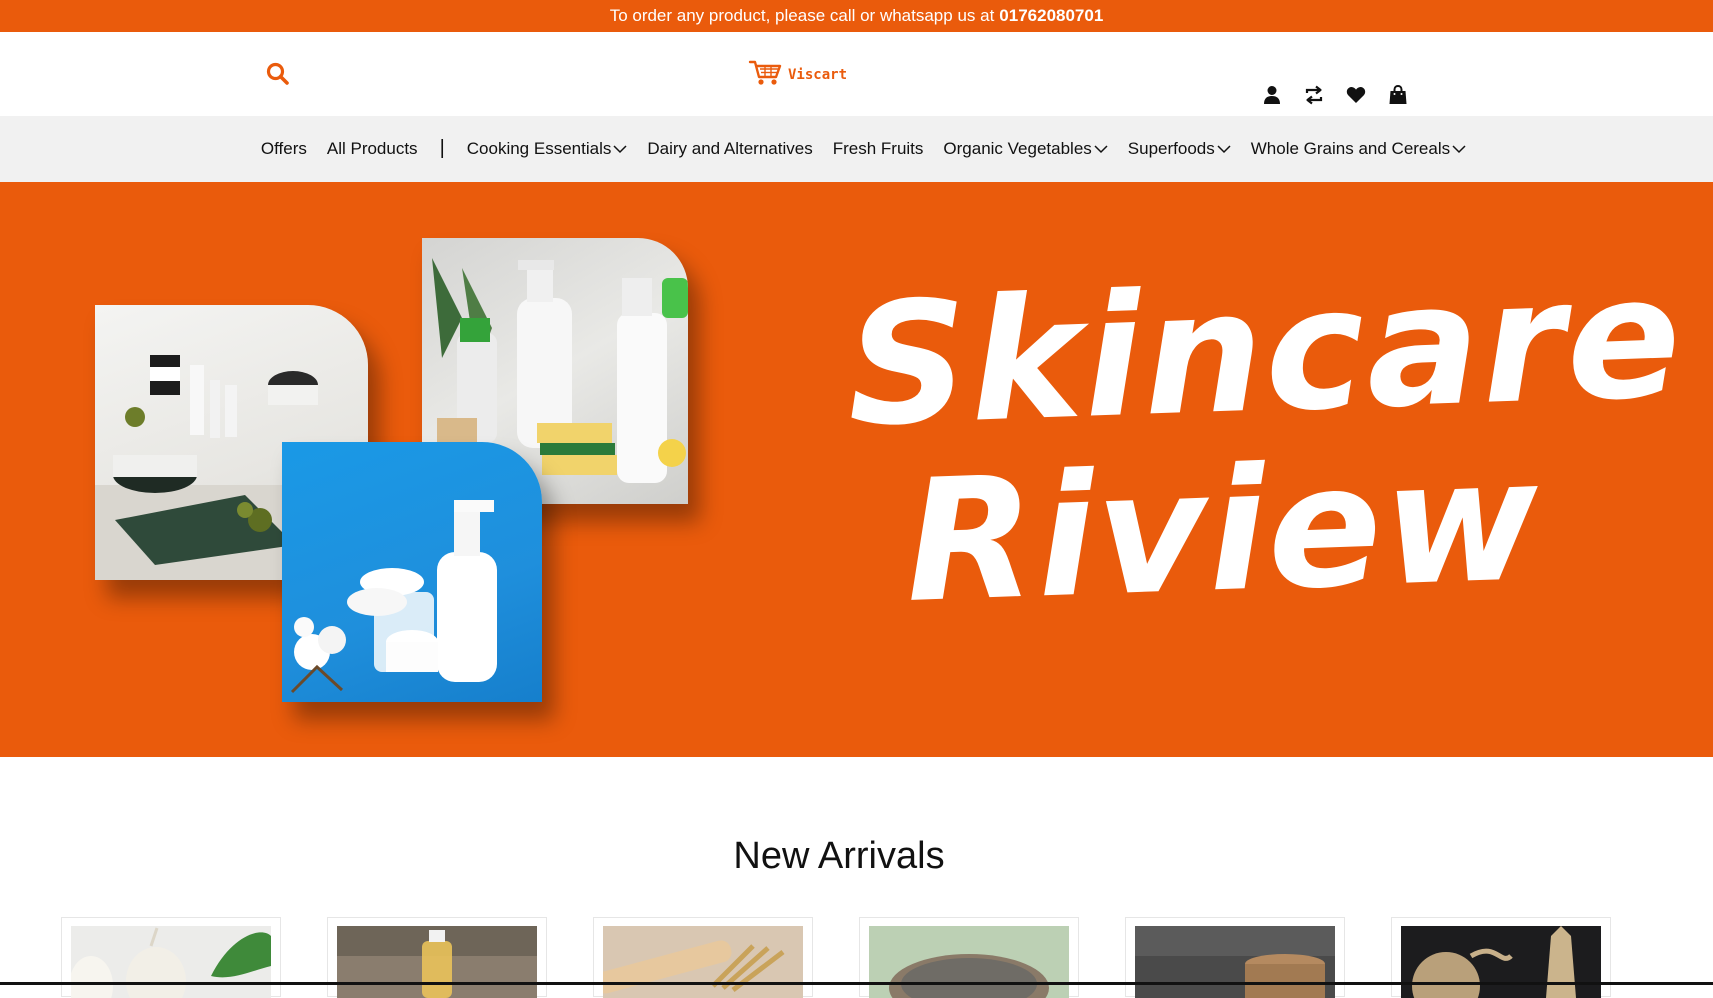 Image resolution: width=1713 pixels, height=998 pixels. I want to click on product-image-dark-bowl, so click(1235, 962).